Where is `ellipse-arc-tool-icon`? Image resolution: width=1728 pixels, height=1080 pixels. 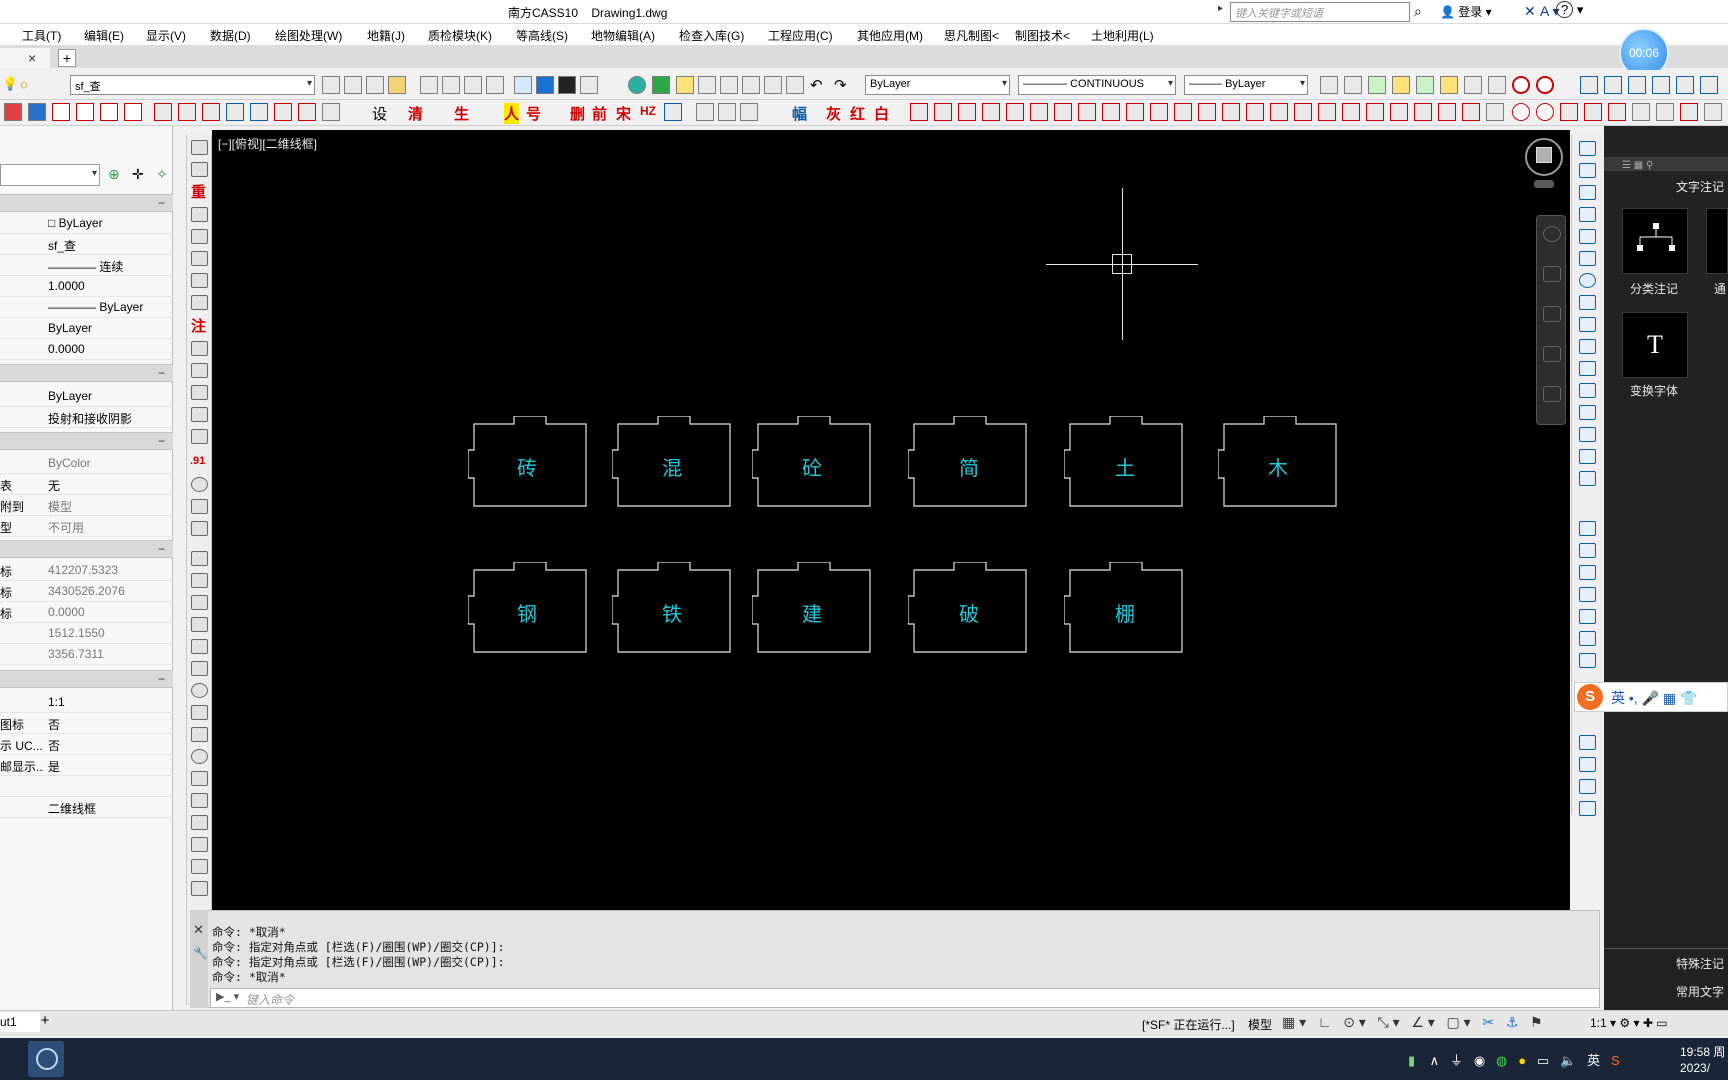 ellipse-arc-tool-icon is located at coordinates (199, 778).